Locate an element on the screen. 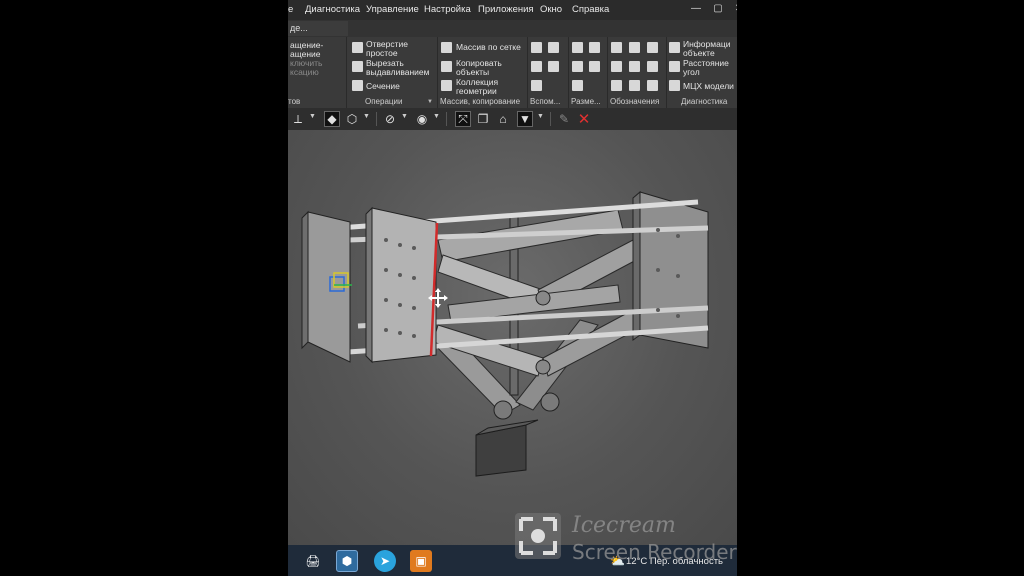  cad-app-icon: ⬢ is located at coordinates (347, 561).